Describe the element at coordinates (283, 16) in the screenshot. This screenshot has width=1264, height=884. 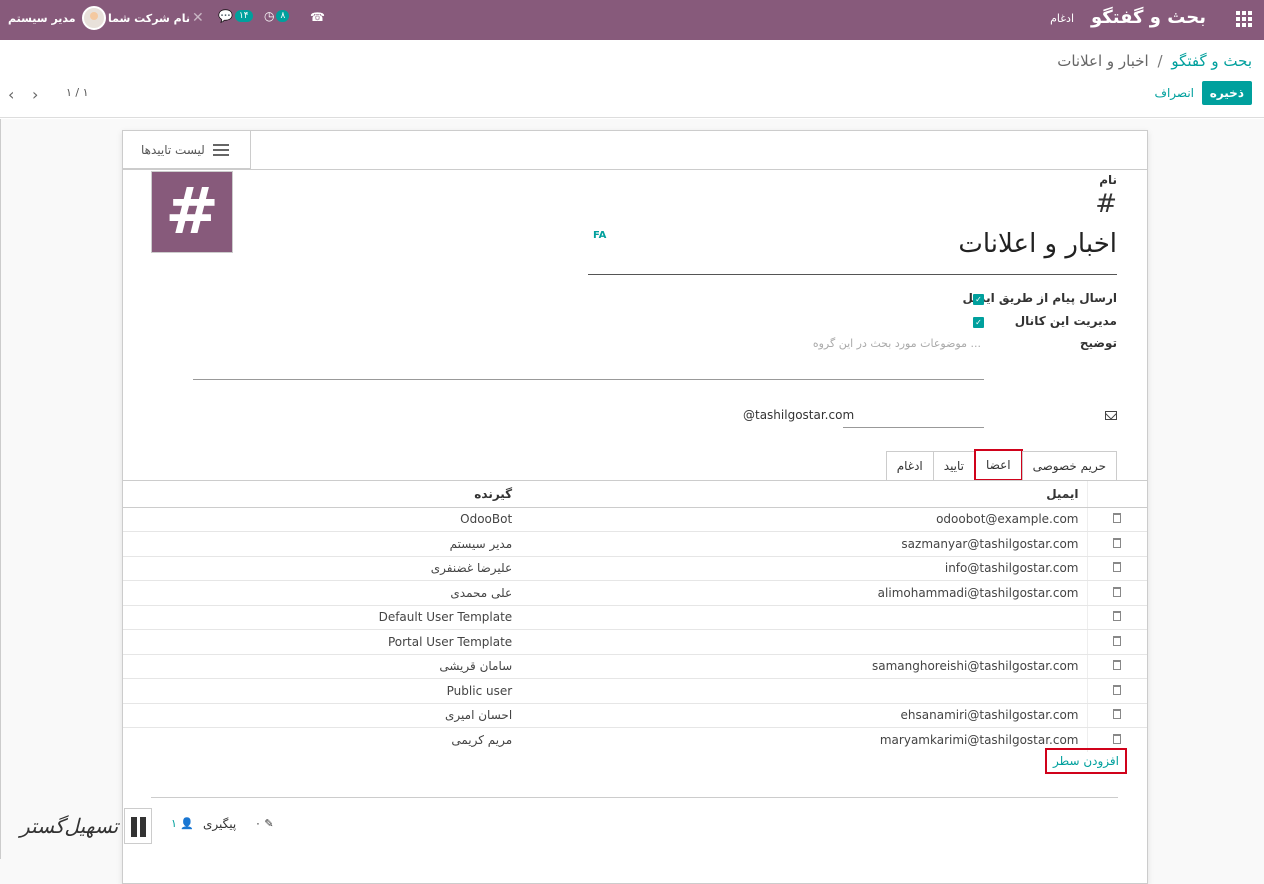
I see `activity-badge: ۸` at that location.